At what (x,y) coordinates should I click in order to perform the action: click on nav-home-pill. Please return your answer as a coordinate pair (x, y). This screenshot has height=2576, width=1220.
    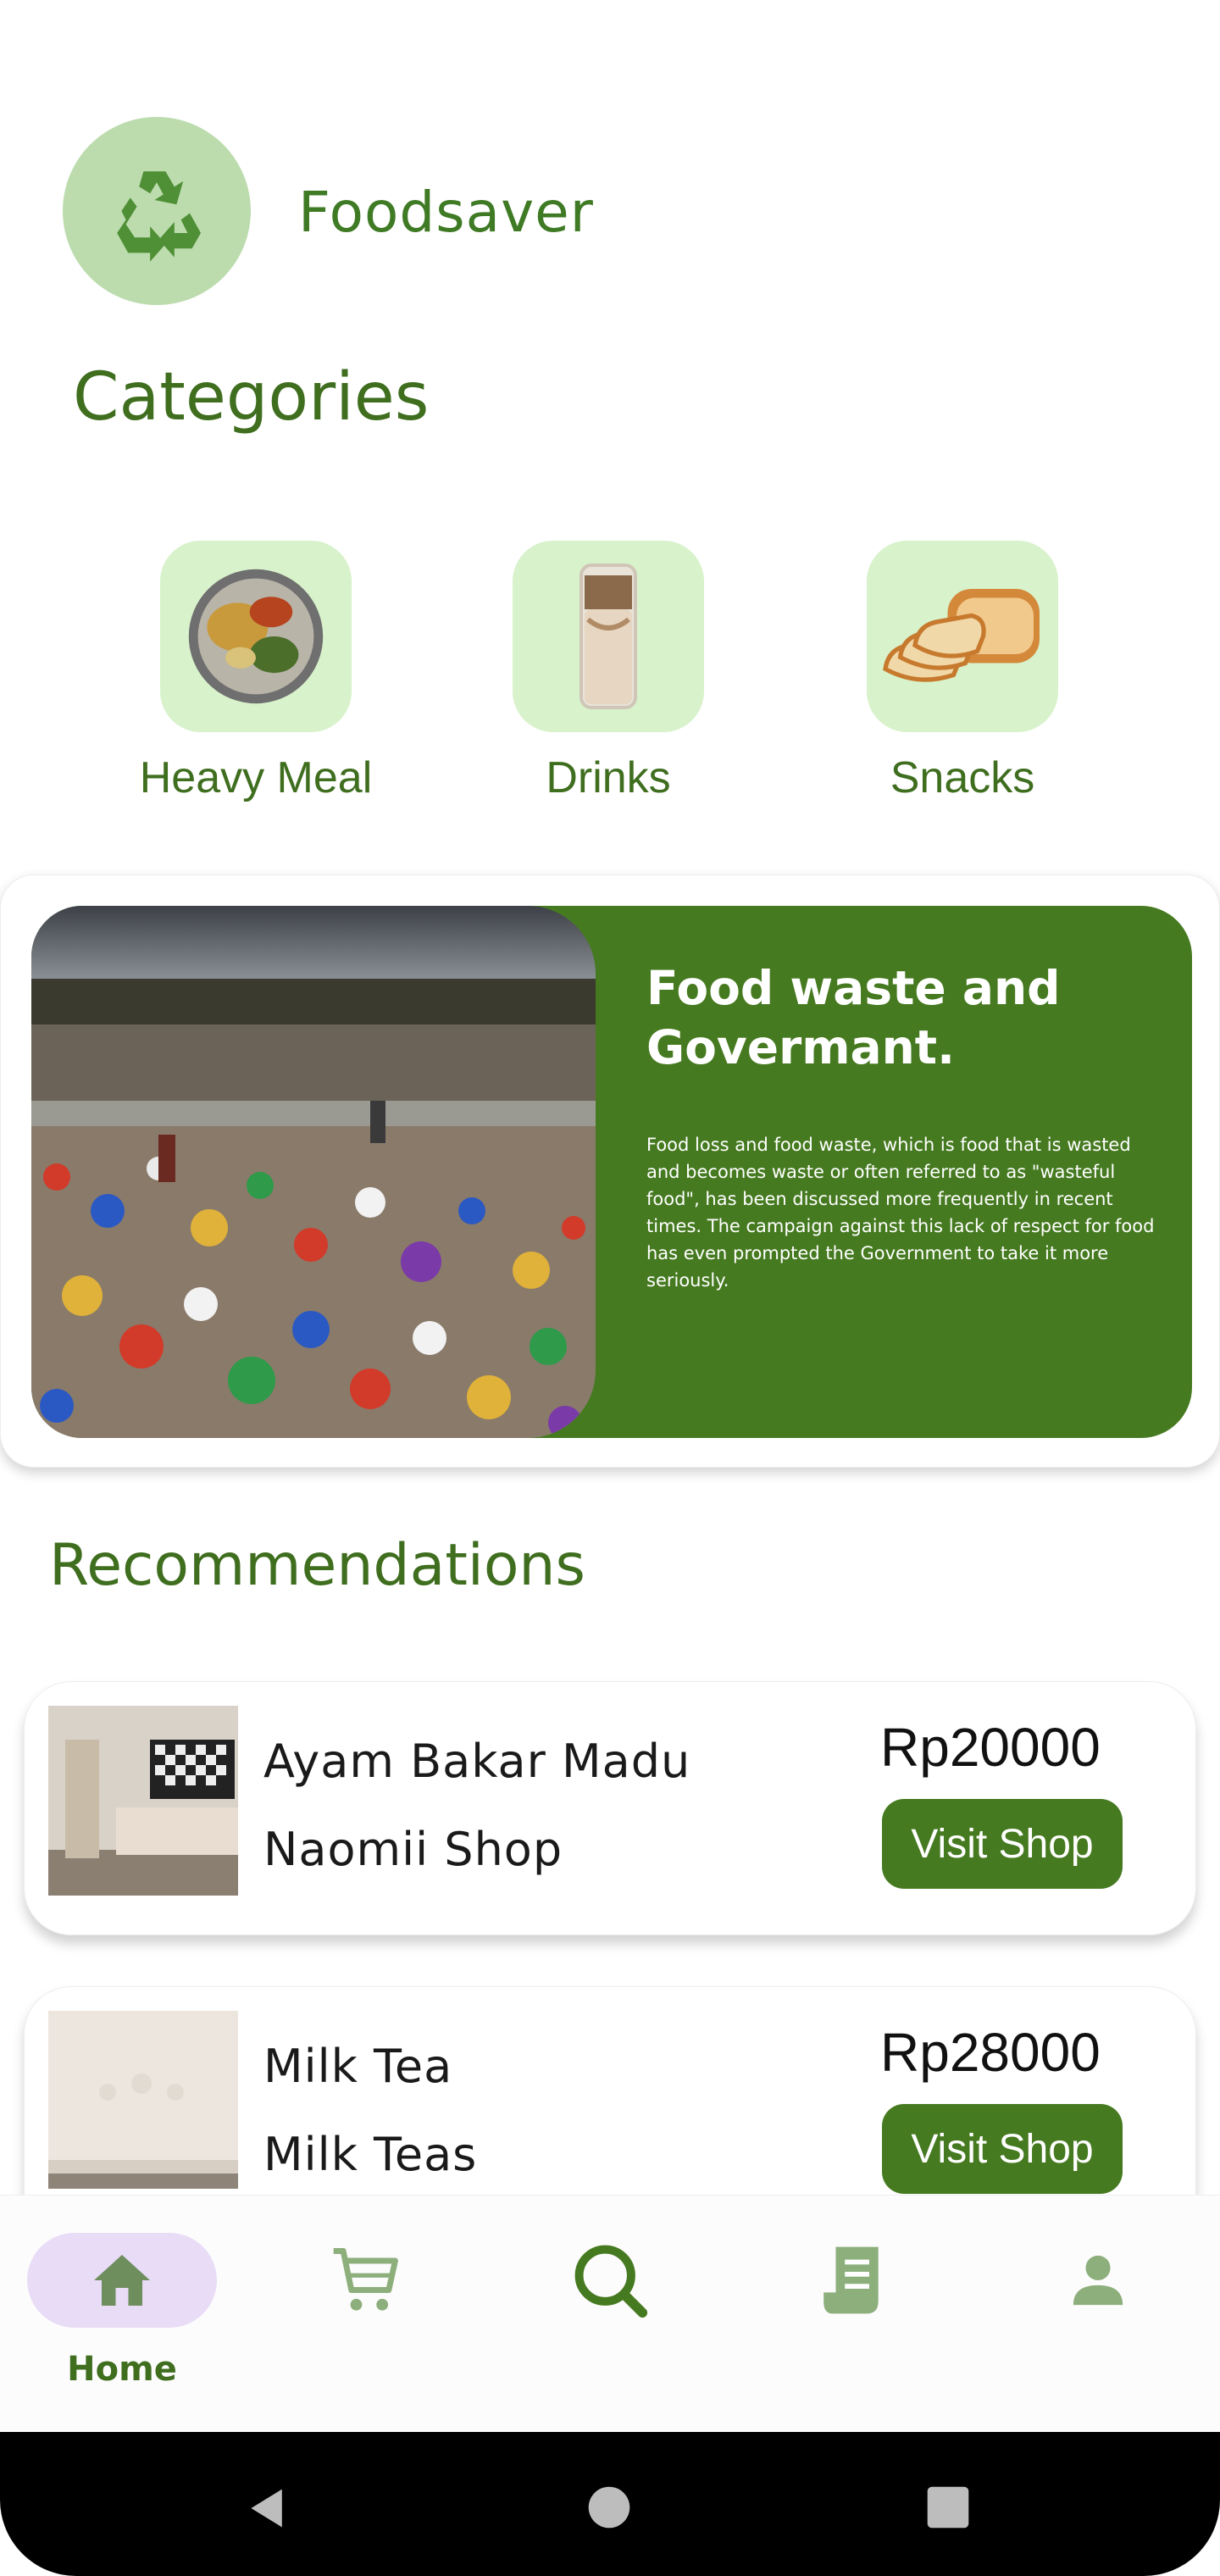
    Looking at the image, I should click on (122, 2280).